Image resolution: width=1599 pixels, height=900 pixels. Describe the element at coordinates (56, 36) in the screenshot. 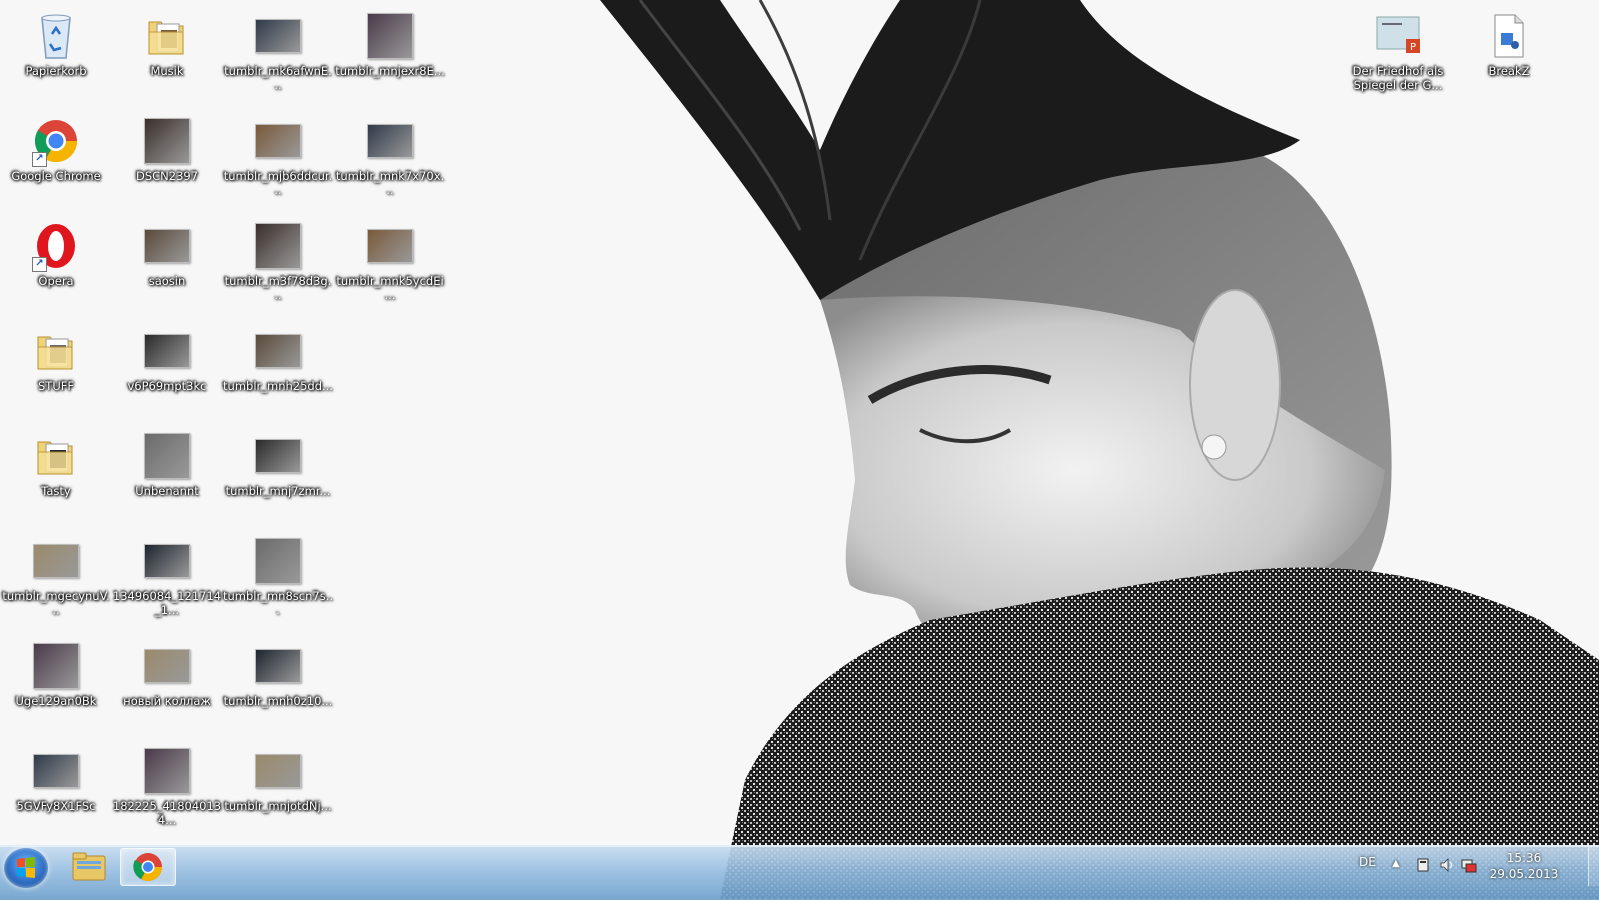

I see `recycle-bin-icon` at that location.